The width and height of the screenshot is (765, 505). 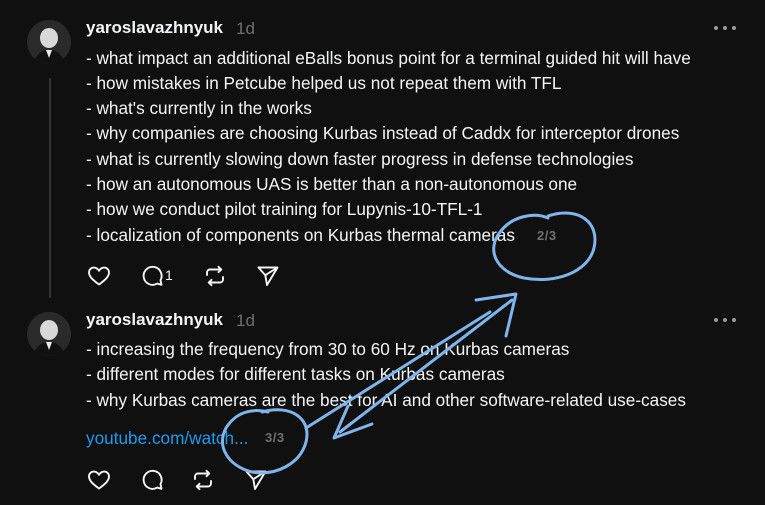 What do you see at coordinates (547, 235) in the screenshot?
I see `thread-counter: 2/3` at bounding box center [547, 235].